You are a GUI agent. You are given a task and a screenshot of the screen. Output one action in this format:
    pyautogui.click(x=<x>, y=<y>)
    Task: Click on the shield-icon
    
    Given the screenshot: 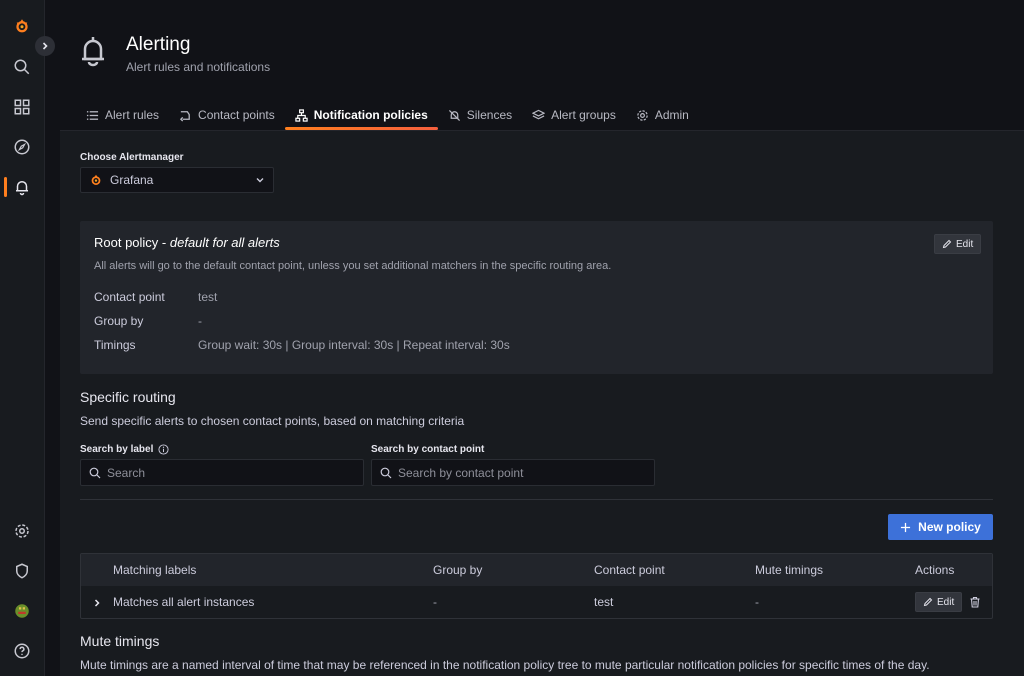 What is the action you would take?
    pyautogui.click(x=22, y=571)
    